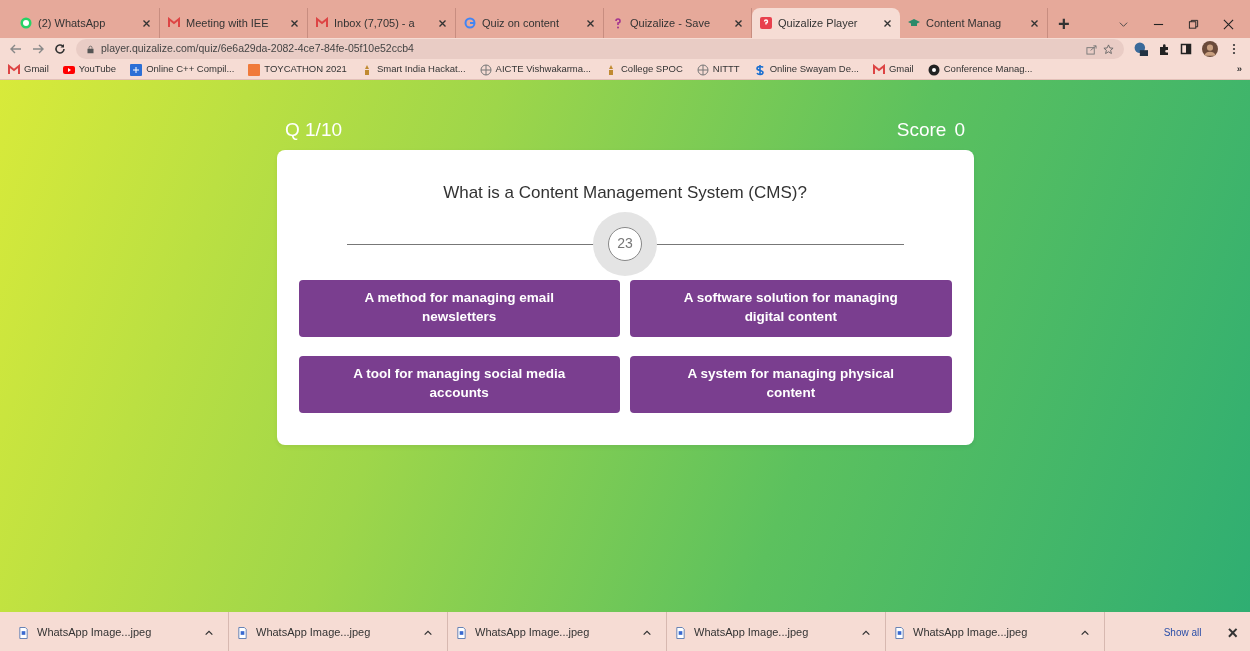 This screenshot has height=651, width=1250. Describe the element at coordinates (964, 23) in the screenshot. I see `tab-title: Content Manag` at that location.